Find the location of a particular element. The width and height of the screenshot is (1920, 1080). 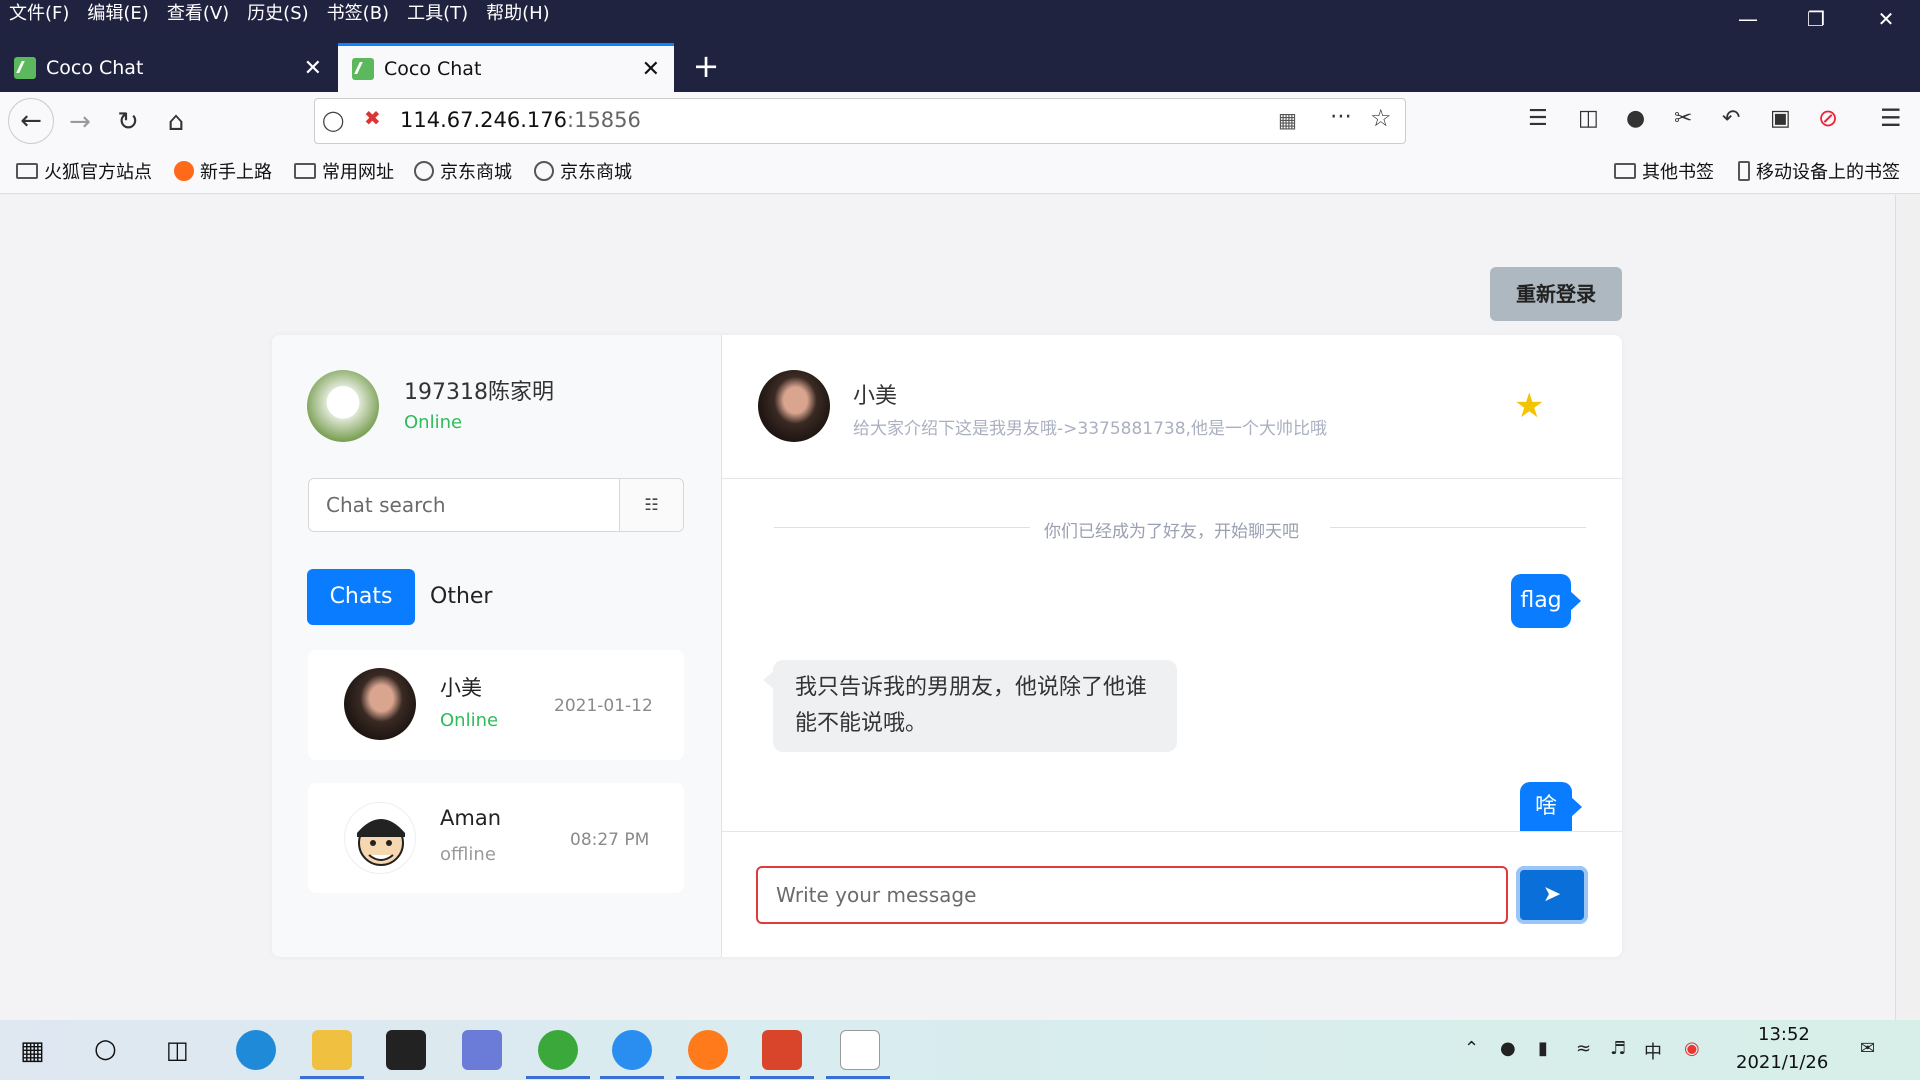

bookmark-2: 新手上路 is located at coordinates (223, 171).